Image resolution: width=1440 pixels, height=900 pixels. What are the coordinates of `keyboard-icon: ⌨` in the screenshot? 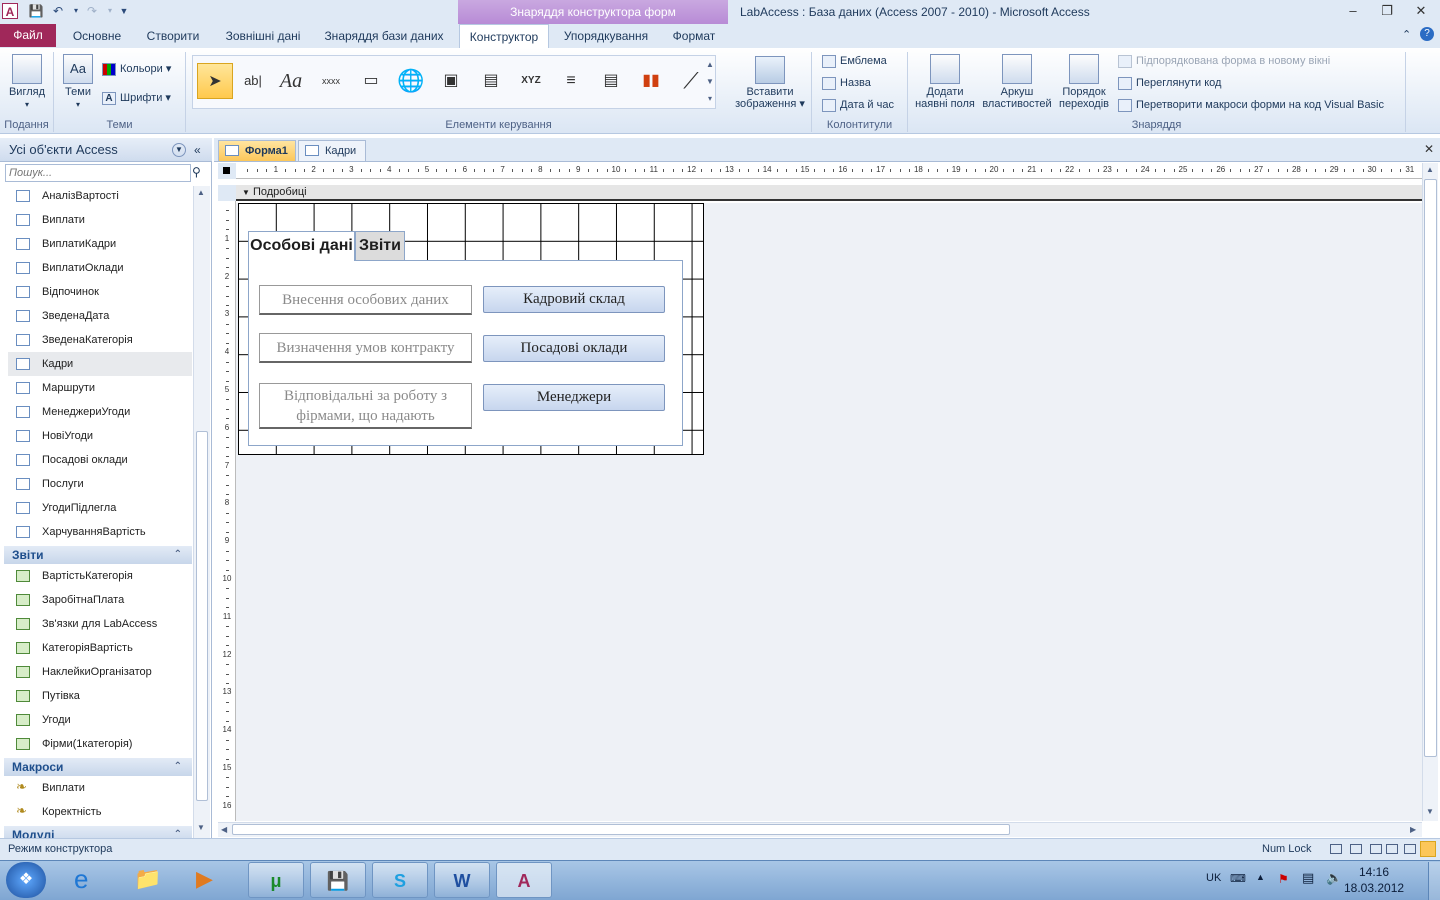 It's located at (1238, 878).